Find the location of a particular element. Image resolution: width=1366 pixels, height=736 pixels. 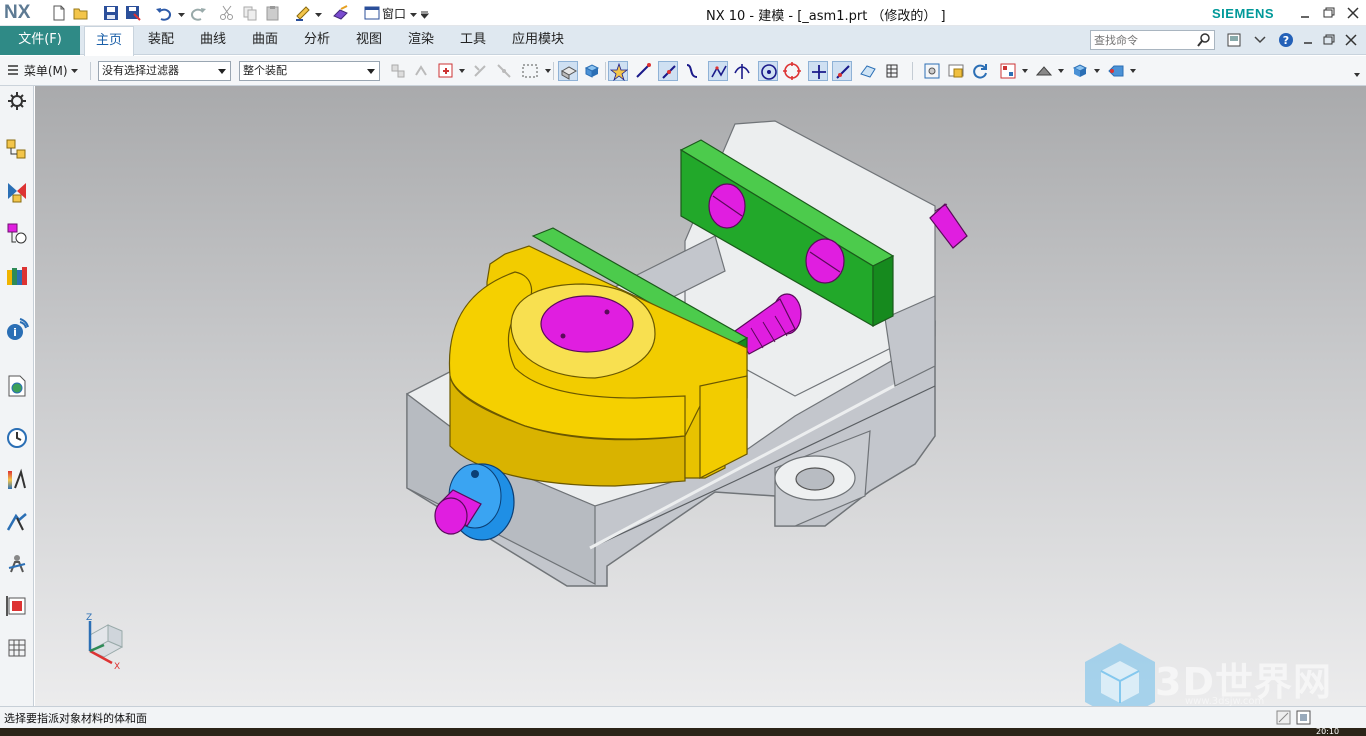

tab-view: 视图 is located at coordinates (369, 40).